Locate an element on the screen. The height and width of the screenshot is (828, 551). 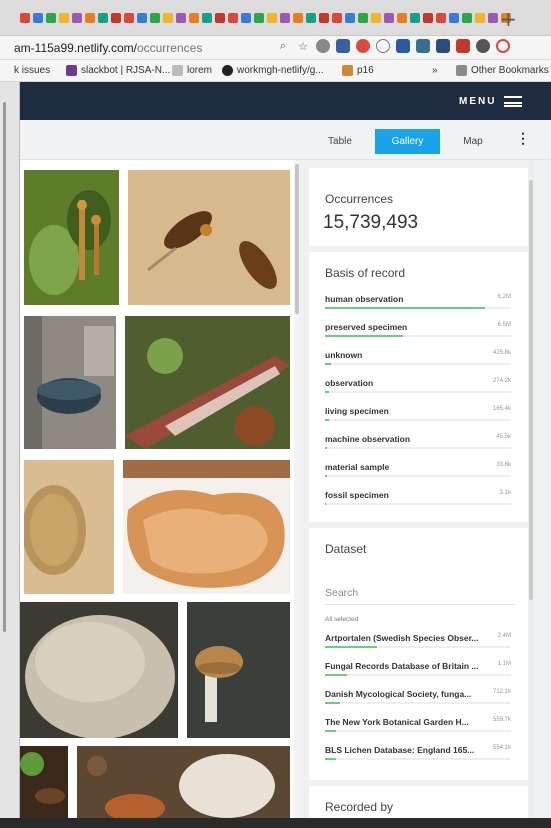
basis-of-record-row: living specimen 165.4k is located at coordinates (418, 420).